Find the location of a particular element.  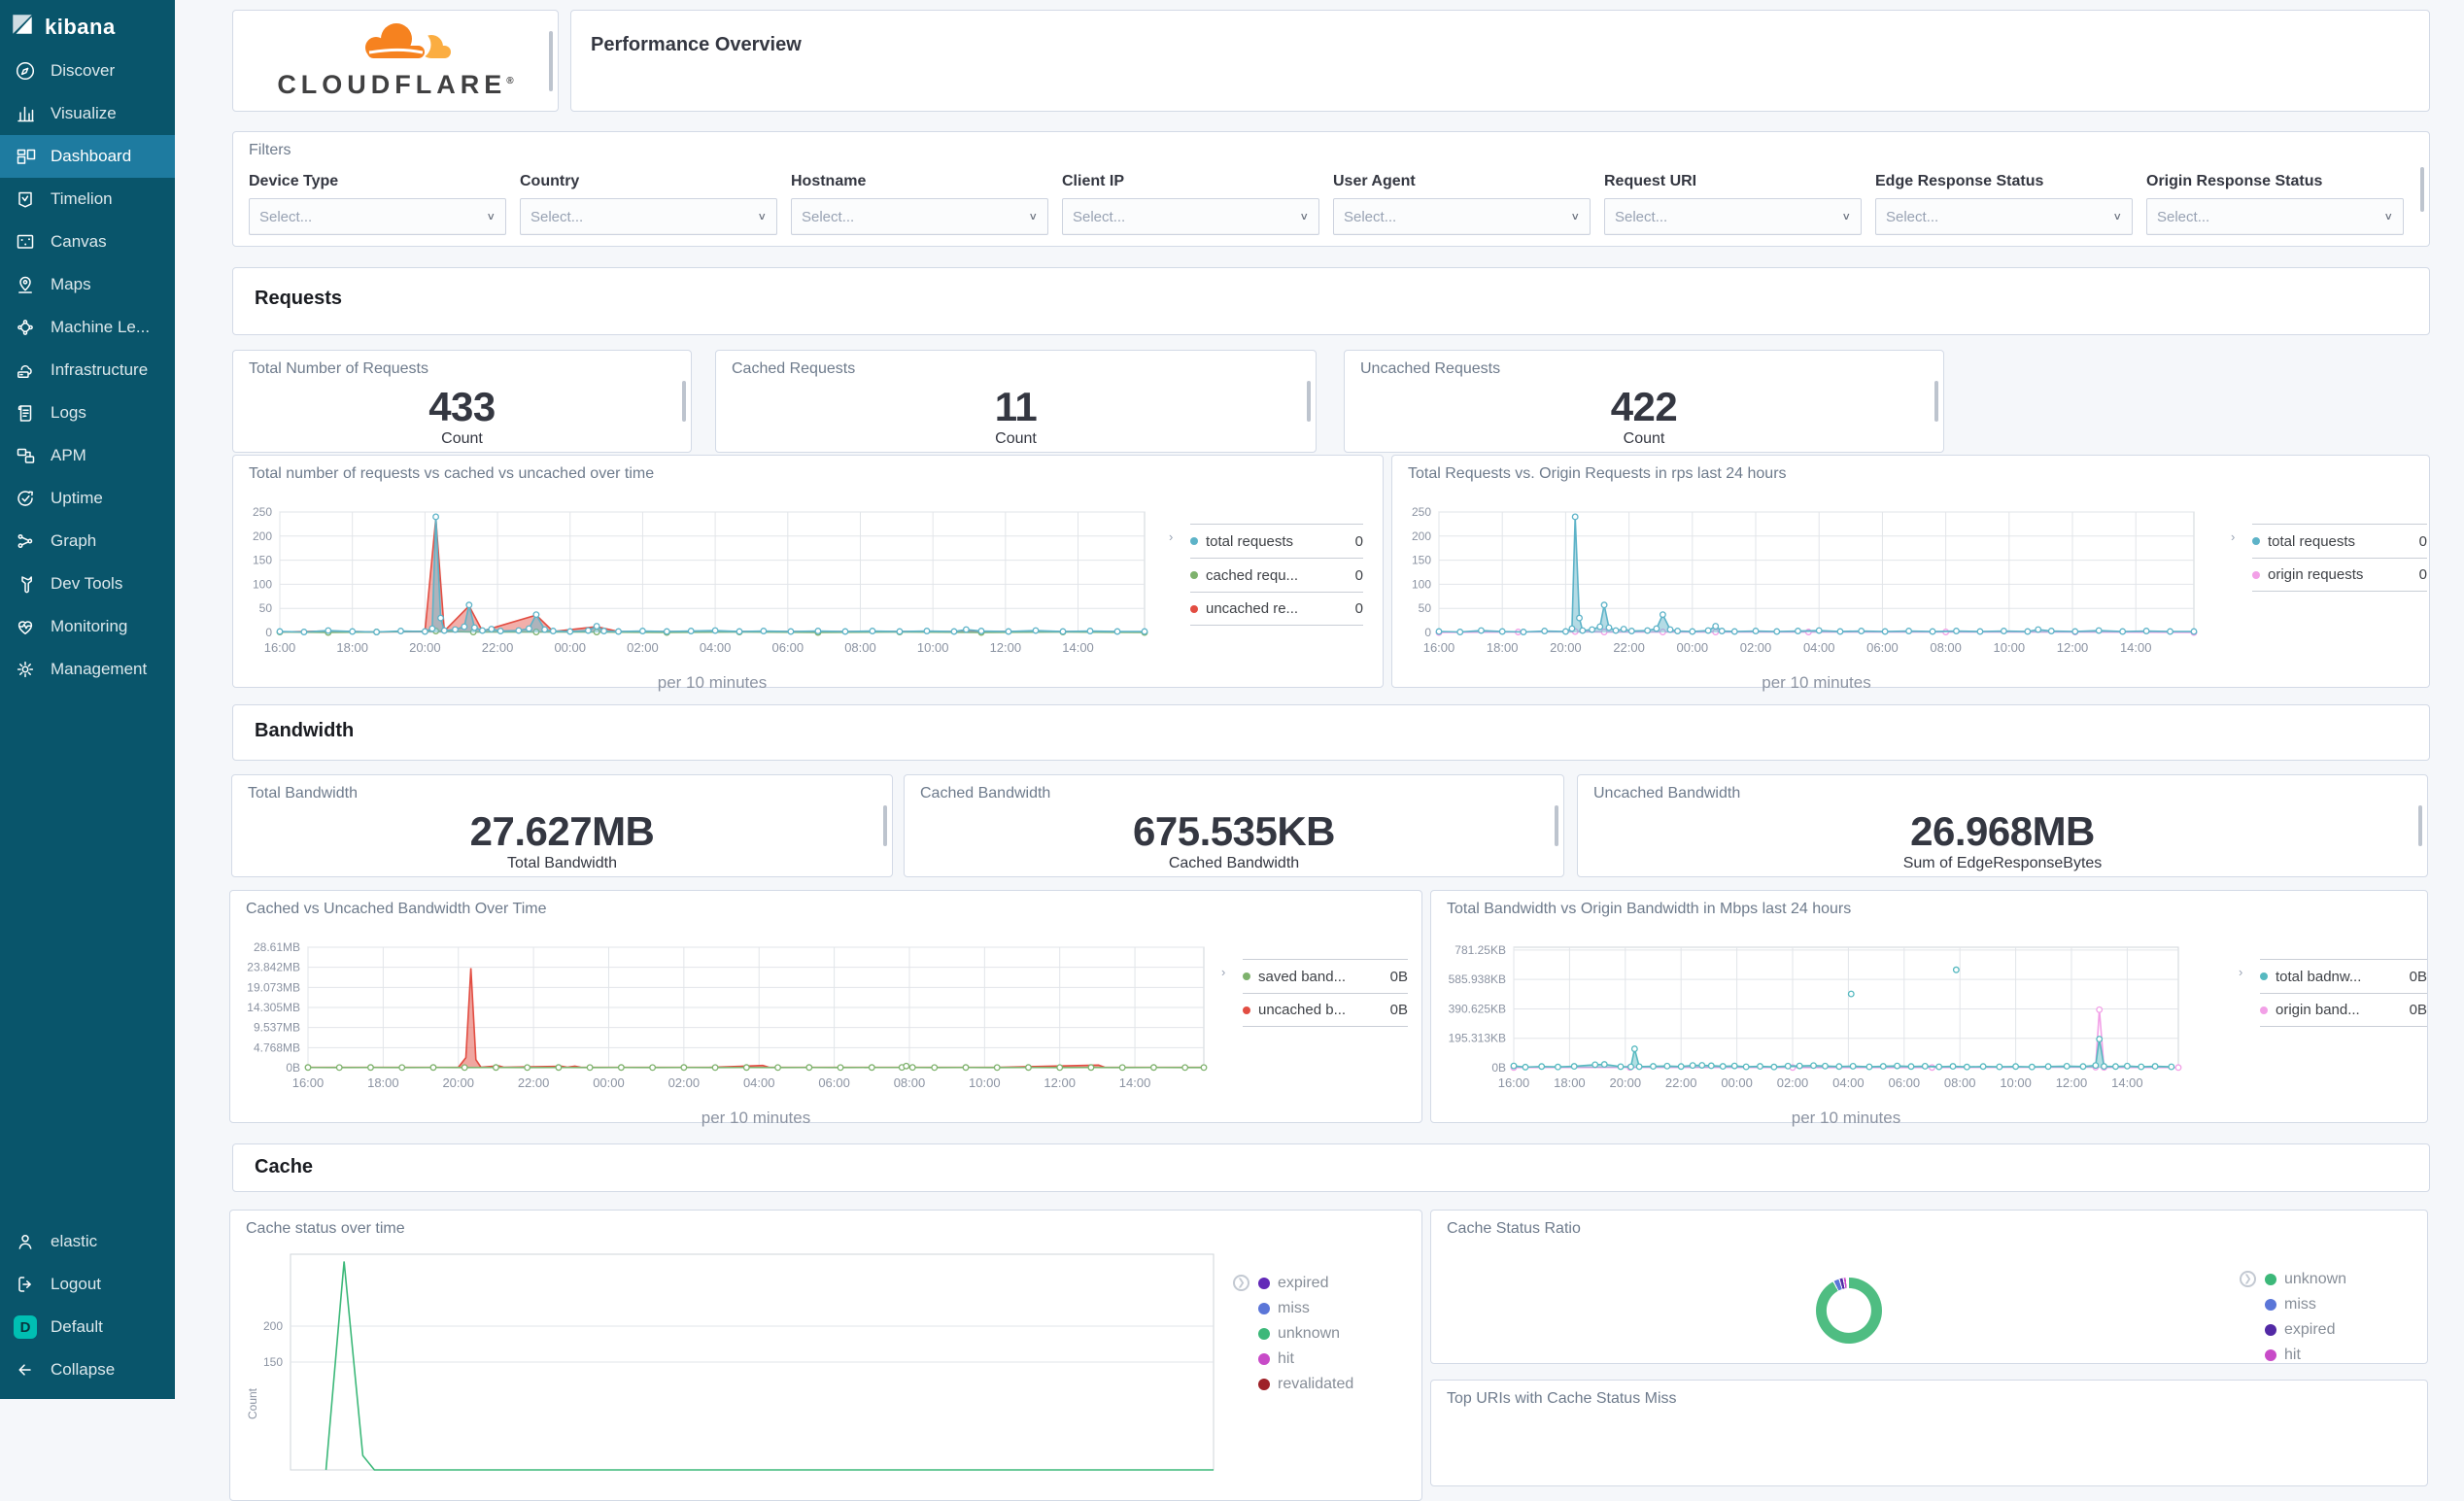

svg-text: 04:00 is located at coordinates (1819, 647).